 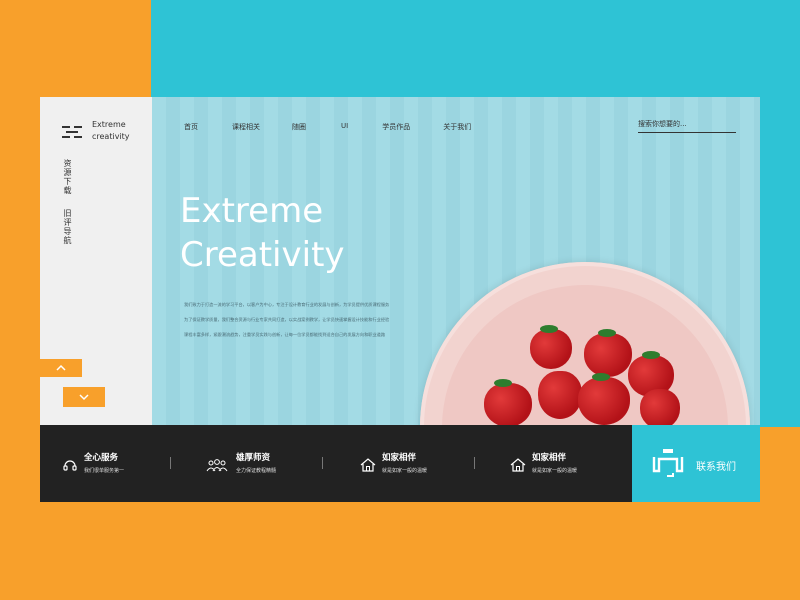 What do you see at coordinates (109, 124) in the screenshot?
I see `brand-line1: Extreme` at bounding box center [109, 124].